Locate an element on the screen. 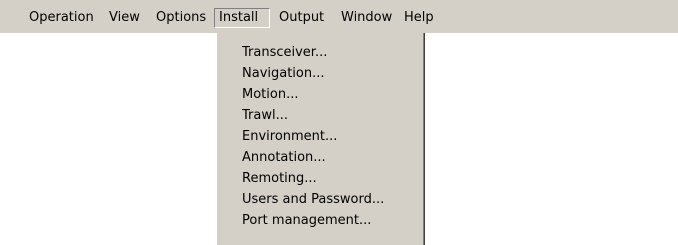 This screenshot has width=678, height=245. menu-window: Window is located at coordinates (366, 18).